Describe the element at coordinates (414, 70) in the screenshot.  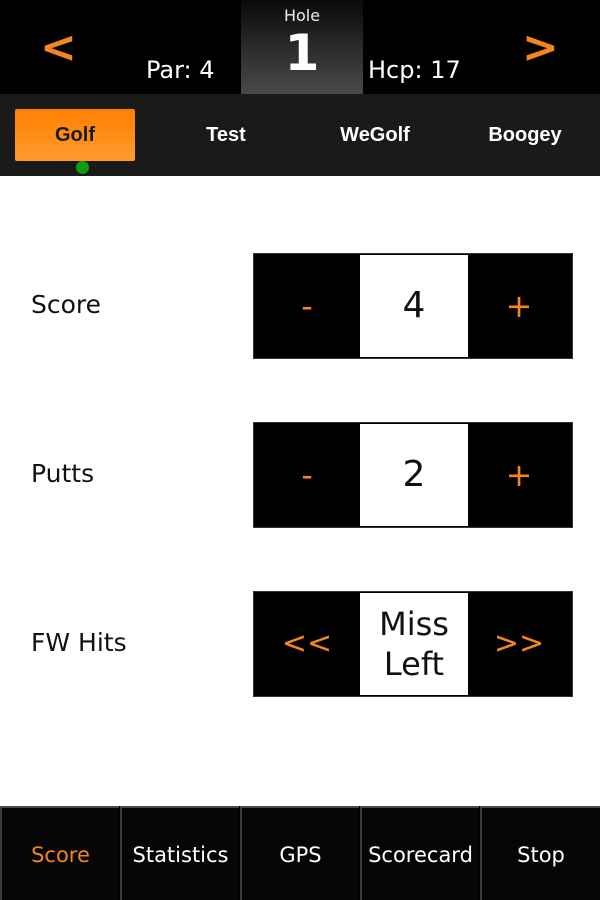
I see `handicap-text: Hcp: 17` at that location.